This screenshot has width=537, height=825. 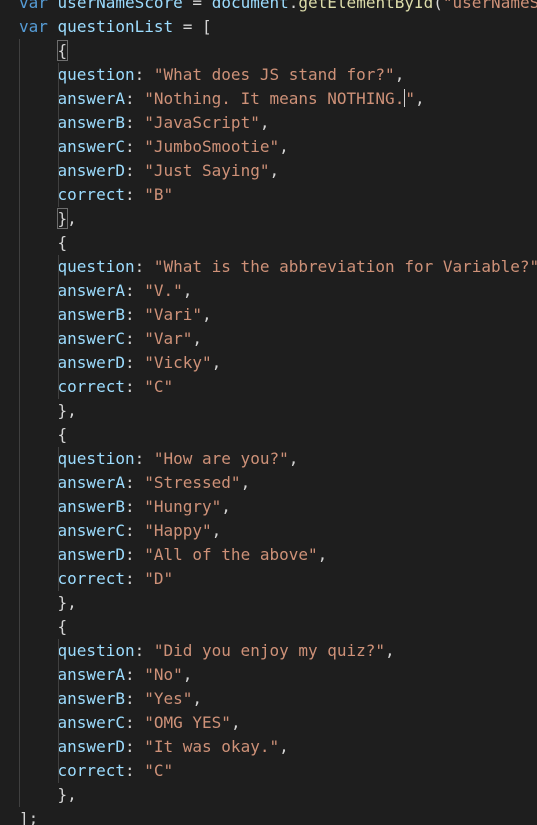 What do you see at coordinates (91, 194) in the screenshot?
I see `key-correct: correct` at bounding box center [91, 194].